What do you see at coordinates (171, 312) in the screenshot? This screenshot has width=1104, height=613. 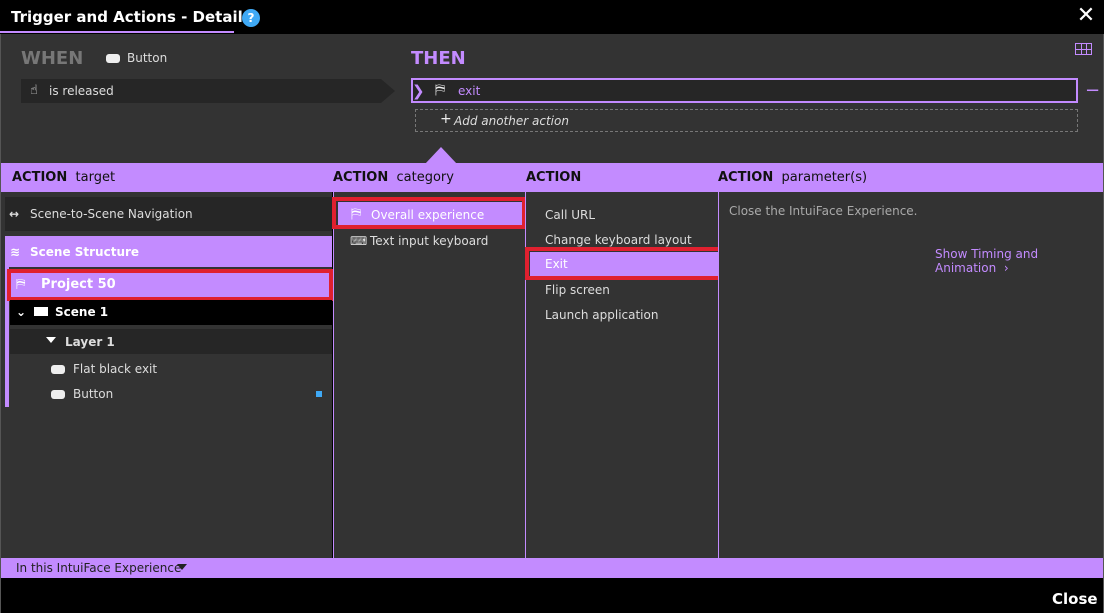 I see `scene-item: ⌄ Scene 1` at bounding box center [171, 312].